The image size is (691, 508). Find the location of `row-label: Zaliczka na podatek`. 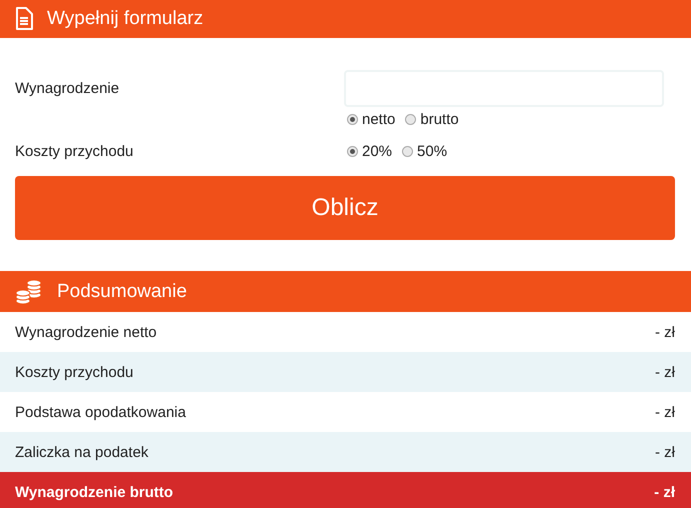

row-label: Zaliczka na podatek is located at coordinates (81, 452).